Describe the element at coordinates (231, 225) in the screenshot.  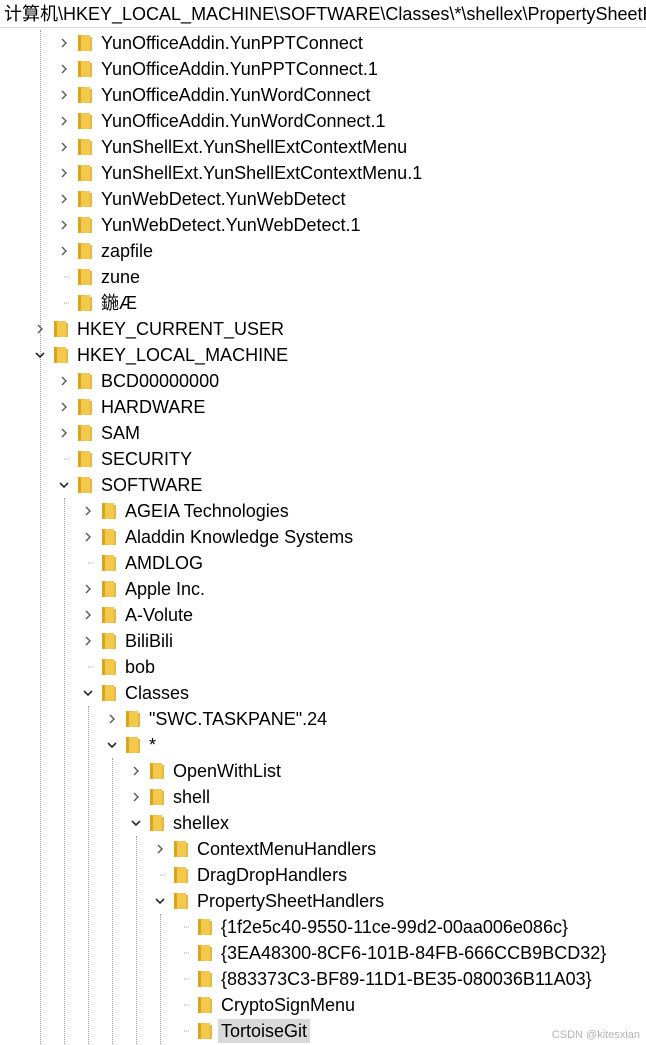
I see `tree-node-label: YunWebDetect.YunWebDetect.1` at that location.